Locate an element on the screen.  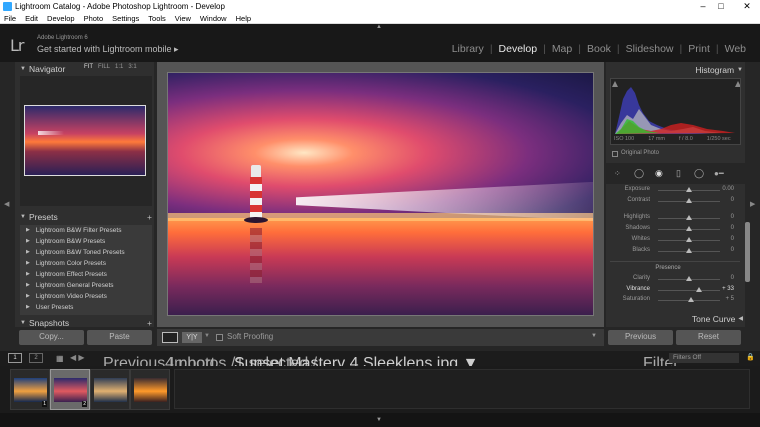
adjustment-brush-icon: ●━ is located at coordinates (719, 173).